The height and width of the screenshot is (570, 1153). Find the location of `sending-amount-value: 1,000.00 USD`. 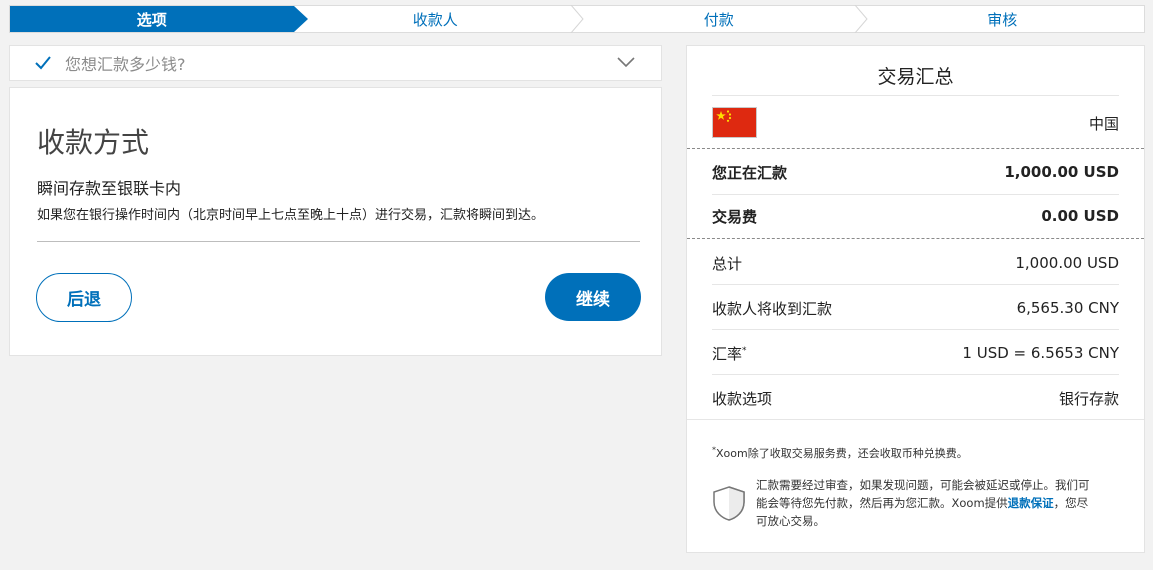

sending-amount-value: 1,000.00 USD is located at coordinates (1061, 172).